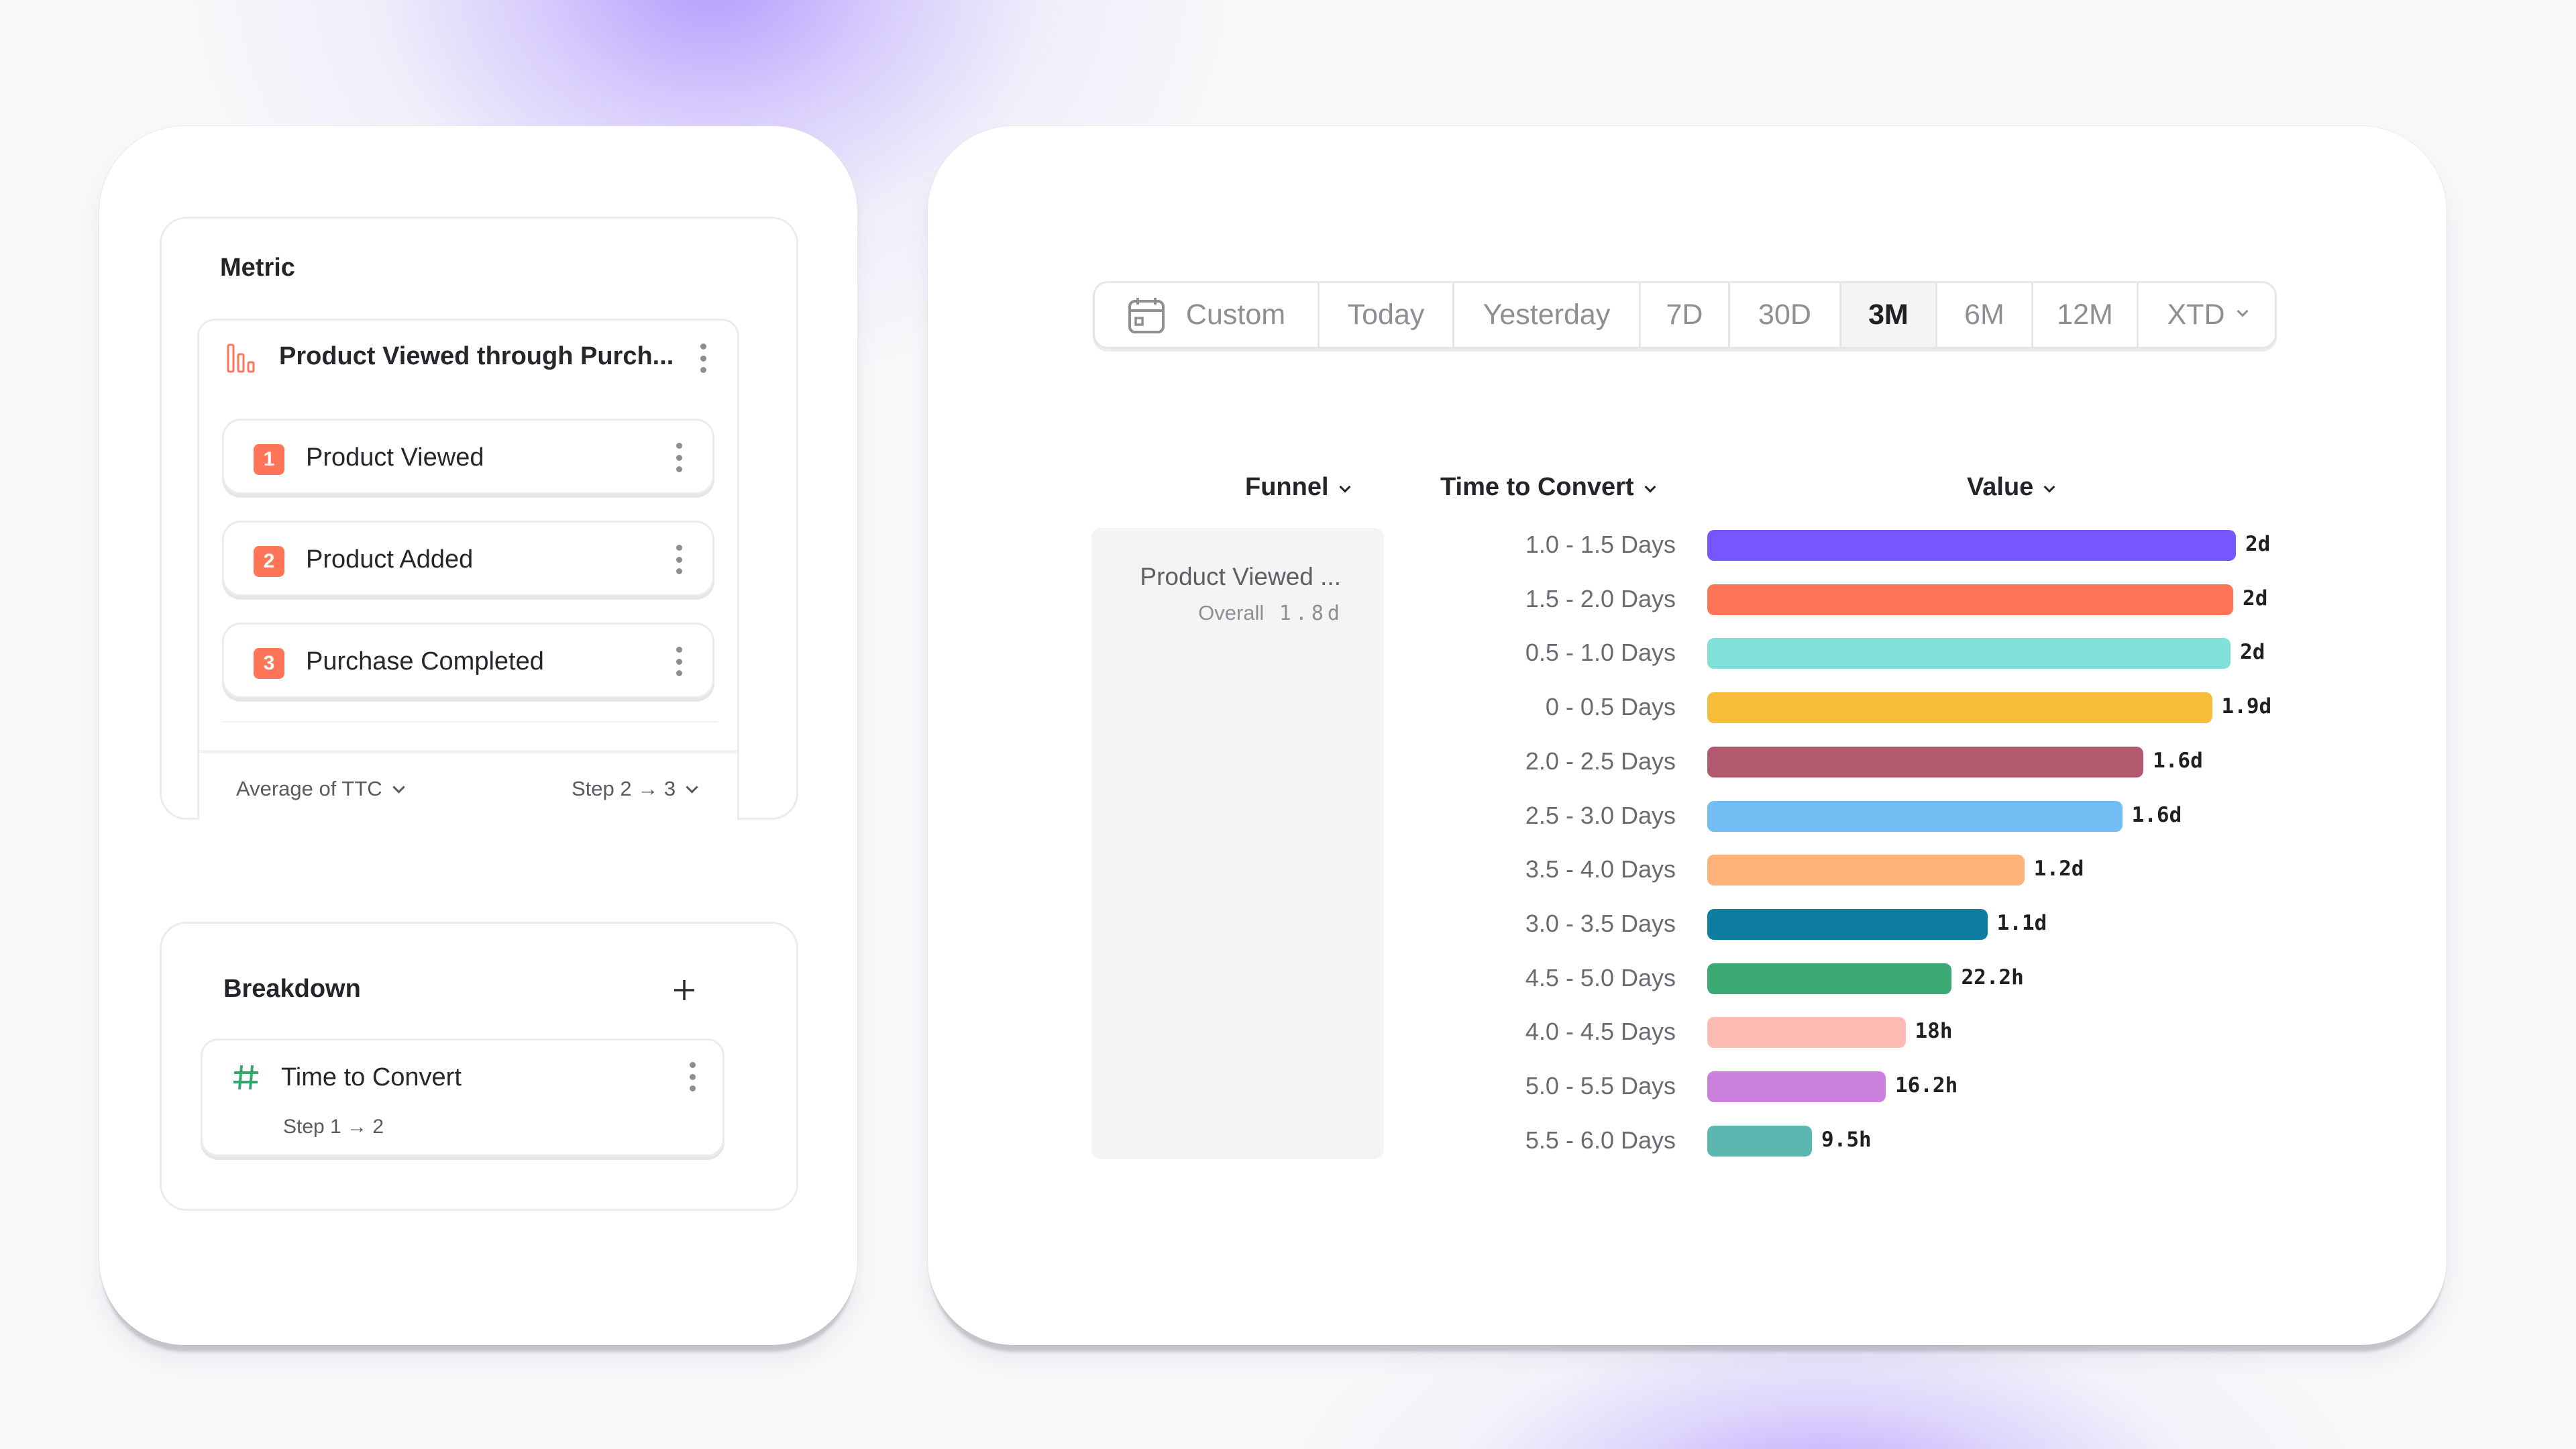 This screenshot has height=1449, width=2576. I want to click on step-row-1: 1 Product Viewed, so click(468, 456).